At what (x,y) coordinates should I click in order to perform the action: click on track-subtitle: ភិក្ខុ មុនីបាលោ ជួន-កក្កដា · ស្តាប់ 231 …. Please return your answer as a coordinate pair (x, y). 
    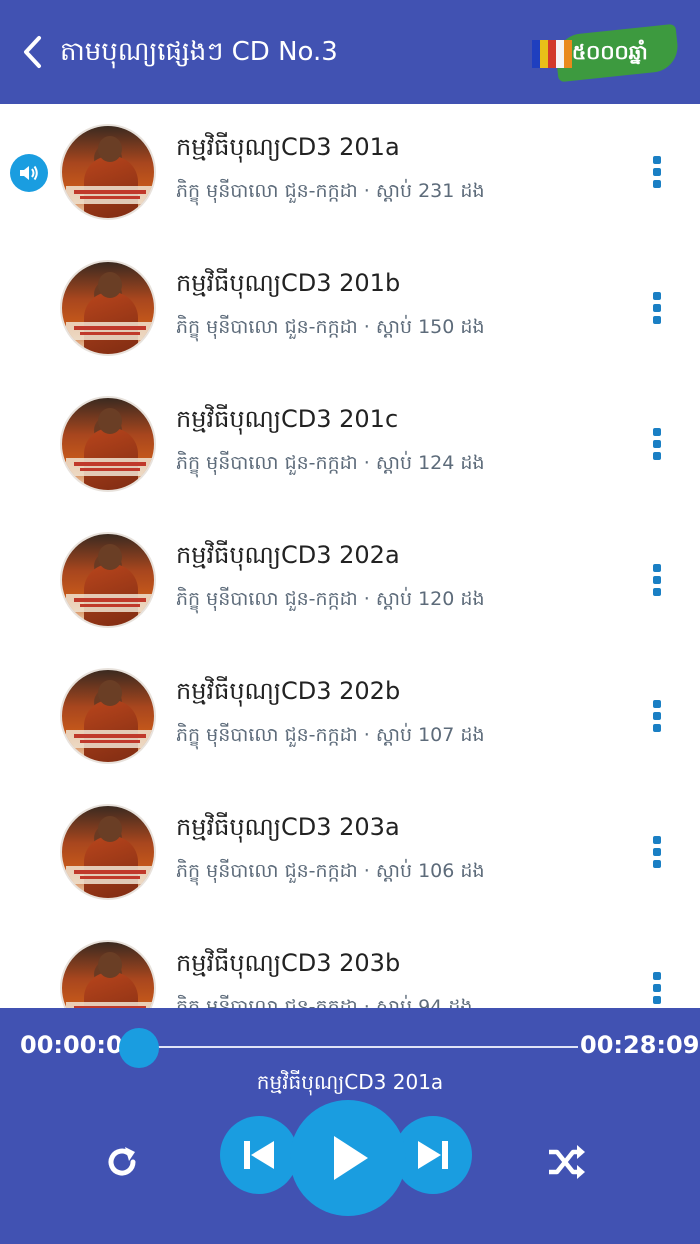
    Looking at the image, I should click on (330, 191).